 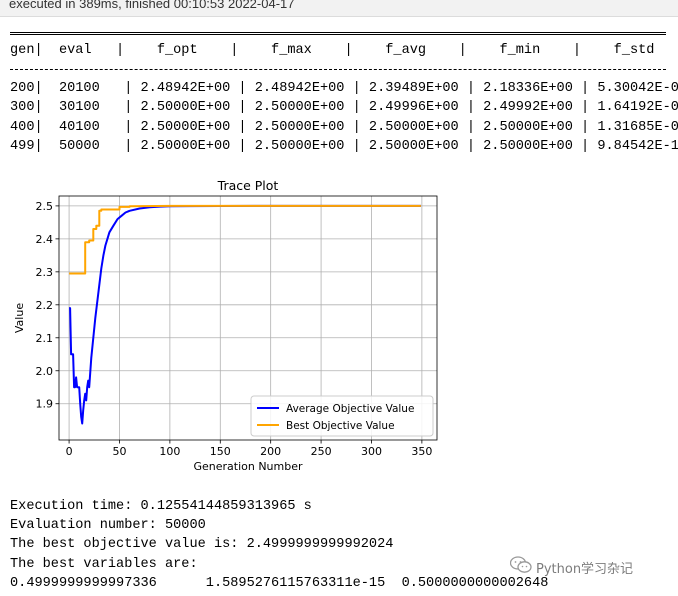 I want to click on wechat-watermark: Python学习杂记, so click(x=571, y=567).